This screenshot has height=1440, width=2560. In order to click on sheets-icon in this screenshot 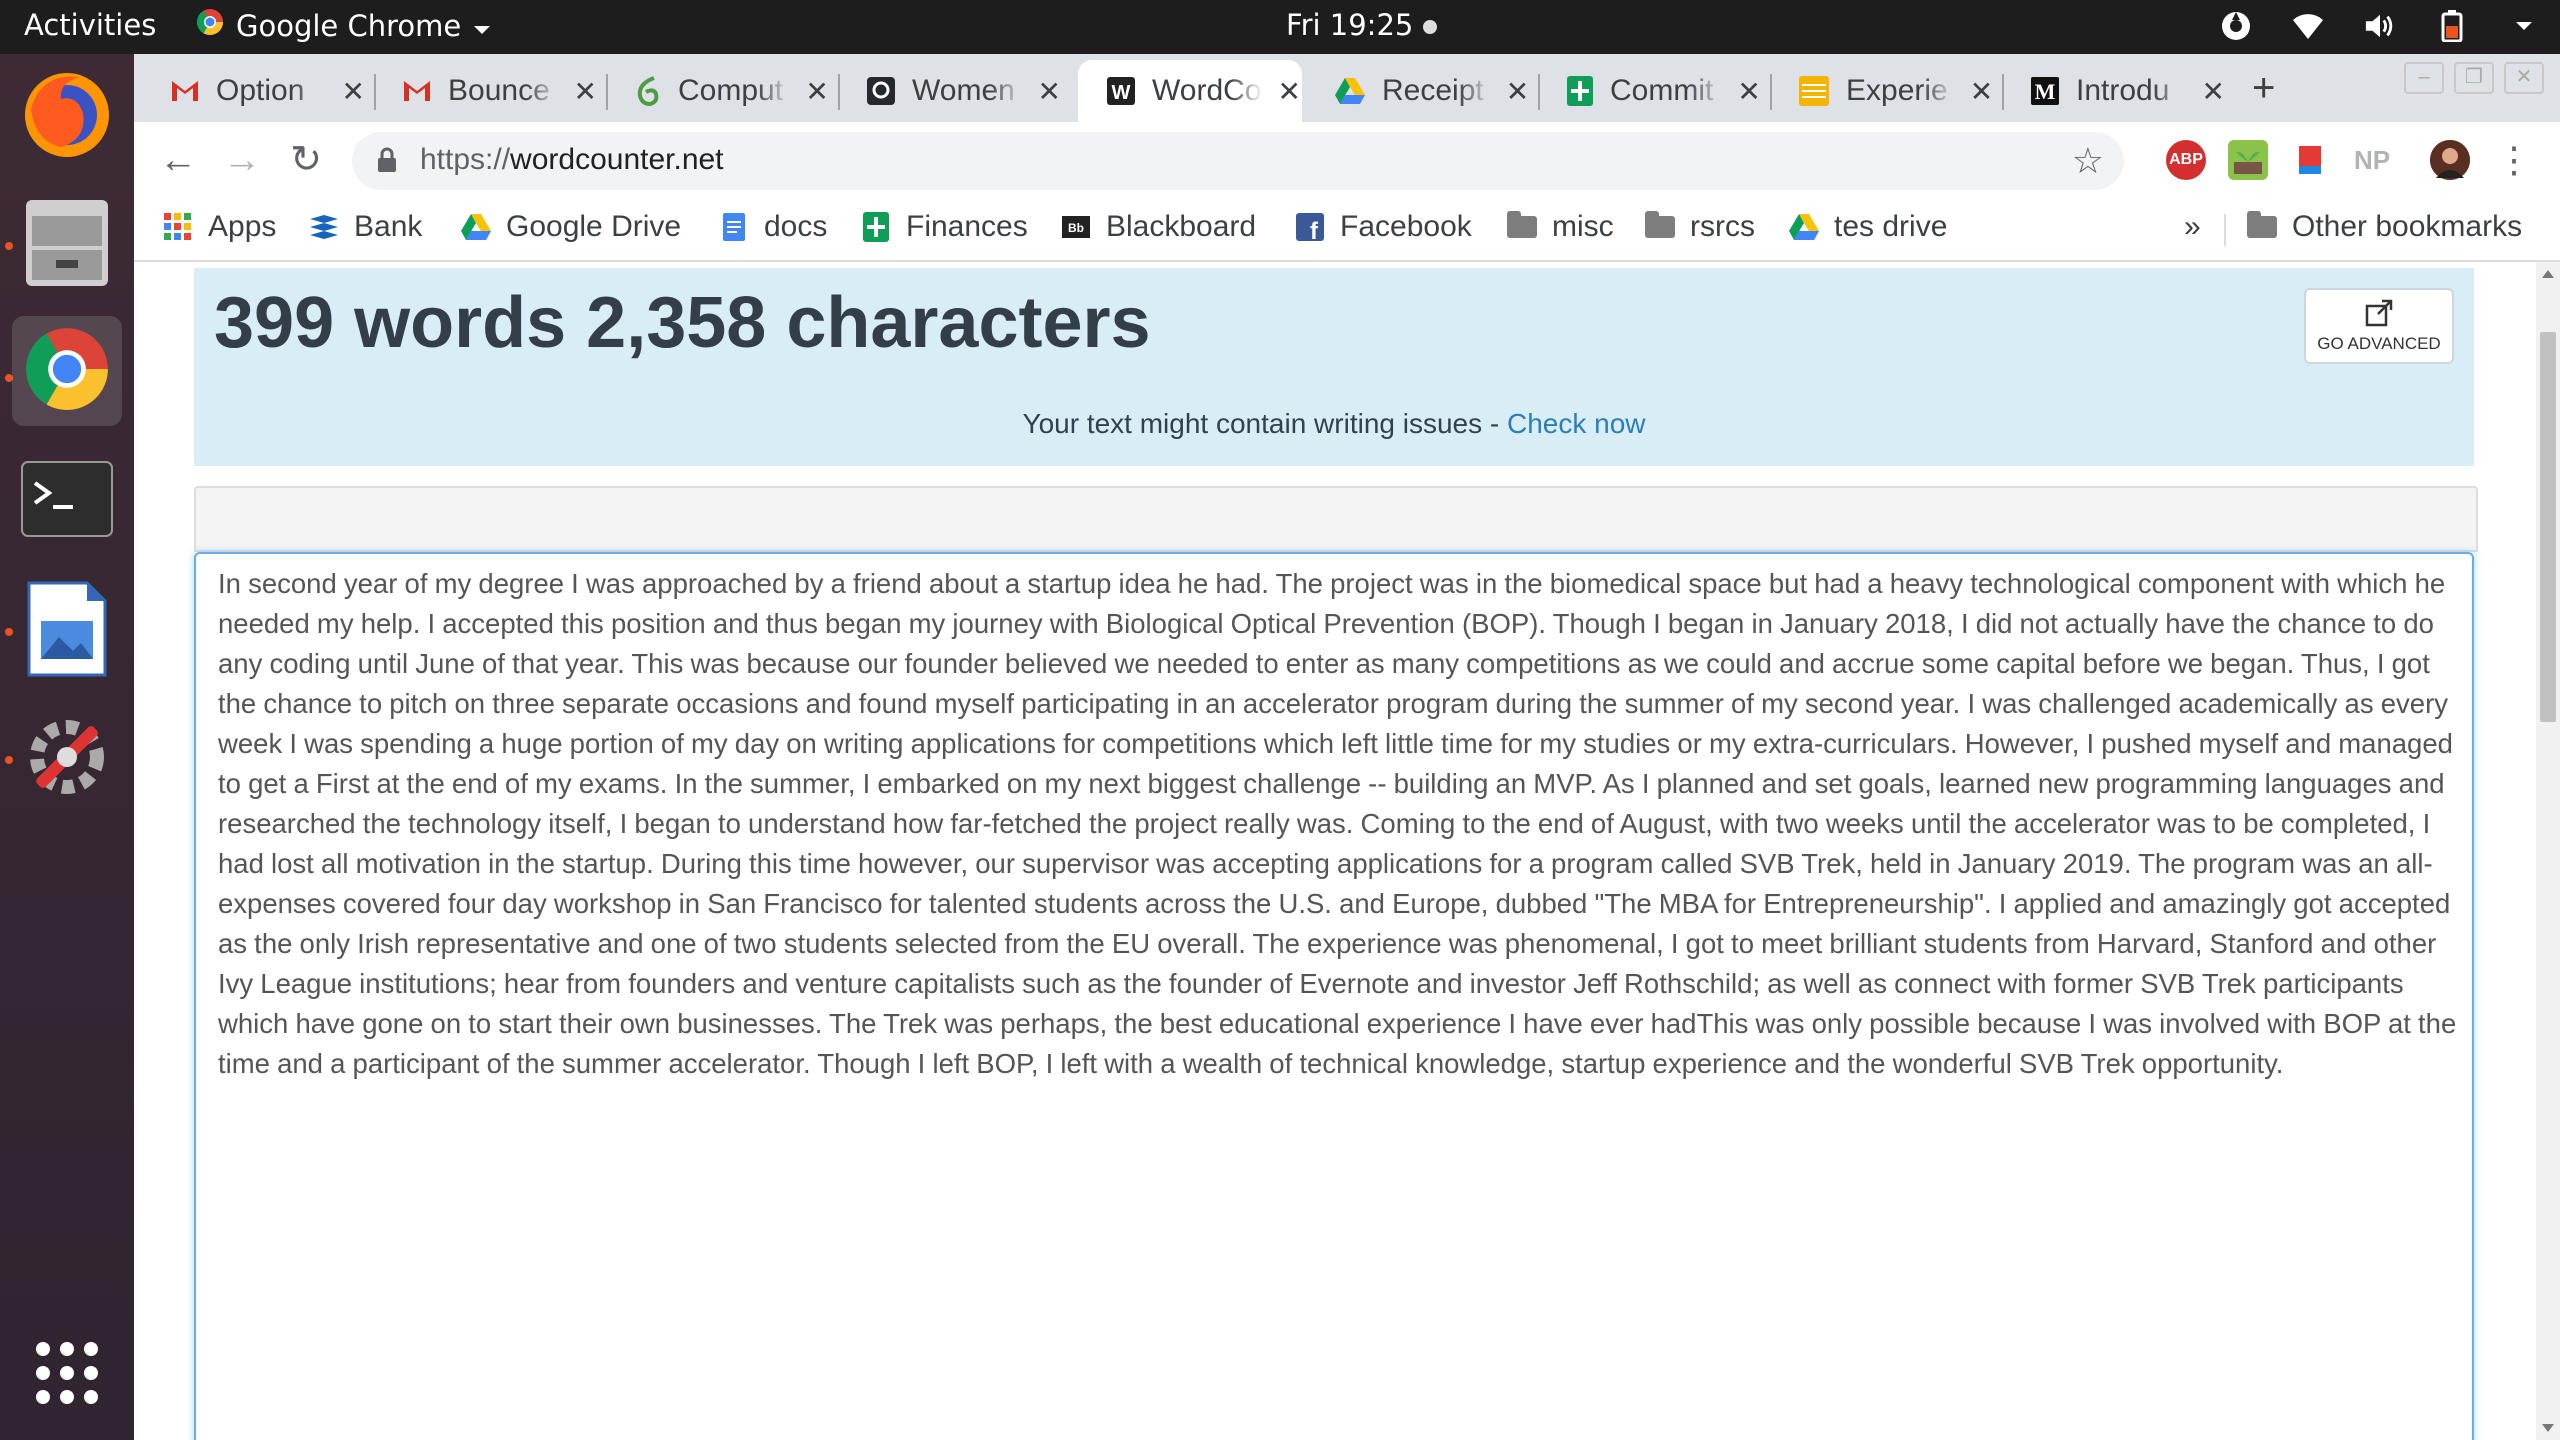, I will do `click(876, 227)`.